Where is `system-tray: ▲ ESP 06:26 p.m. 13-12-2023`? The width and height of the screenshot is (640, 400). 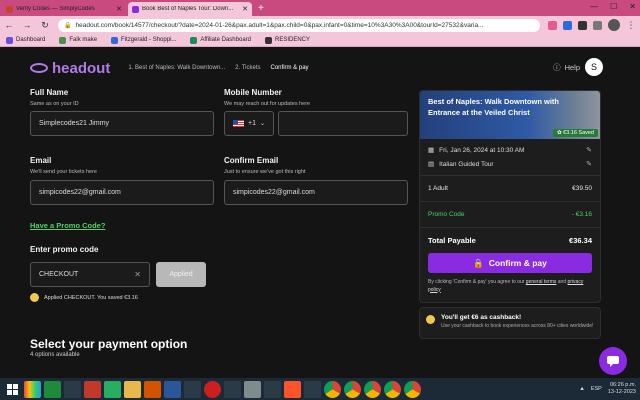 system-tray: ▲ ESP 06:26 p.m. 13-12-2023 is located at coordinates (607, 389).